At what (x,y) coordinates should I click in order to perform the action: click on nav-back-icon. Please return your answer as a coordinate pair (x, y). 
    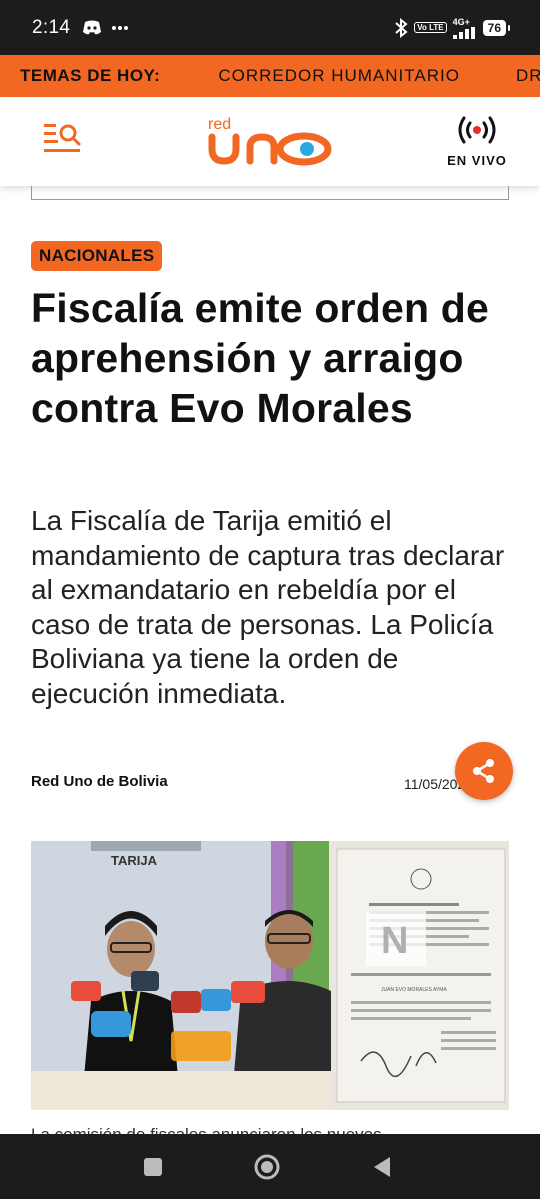
    Looking at the image, I should click on (382, 1167).